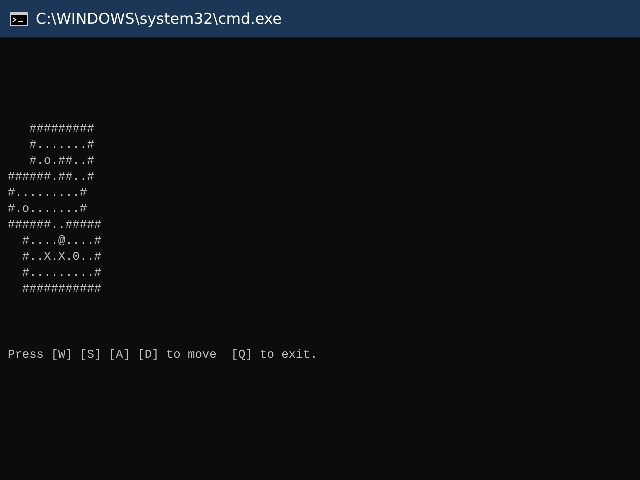  Describe the element at coordinates (61, 145) in the screenshot. I see `map-line: #.......#` at that location.